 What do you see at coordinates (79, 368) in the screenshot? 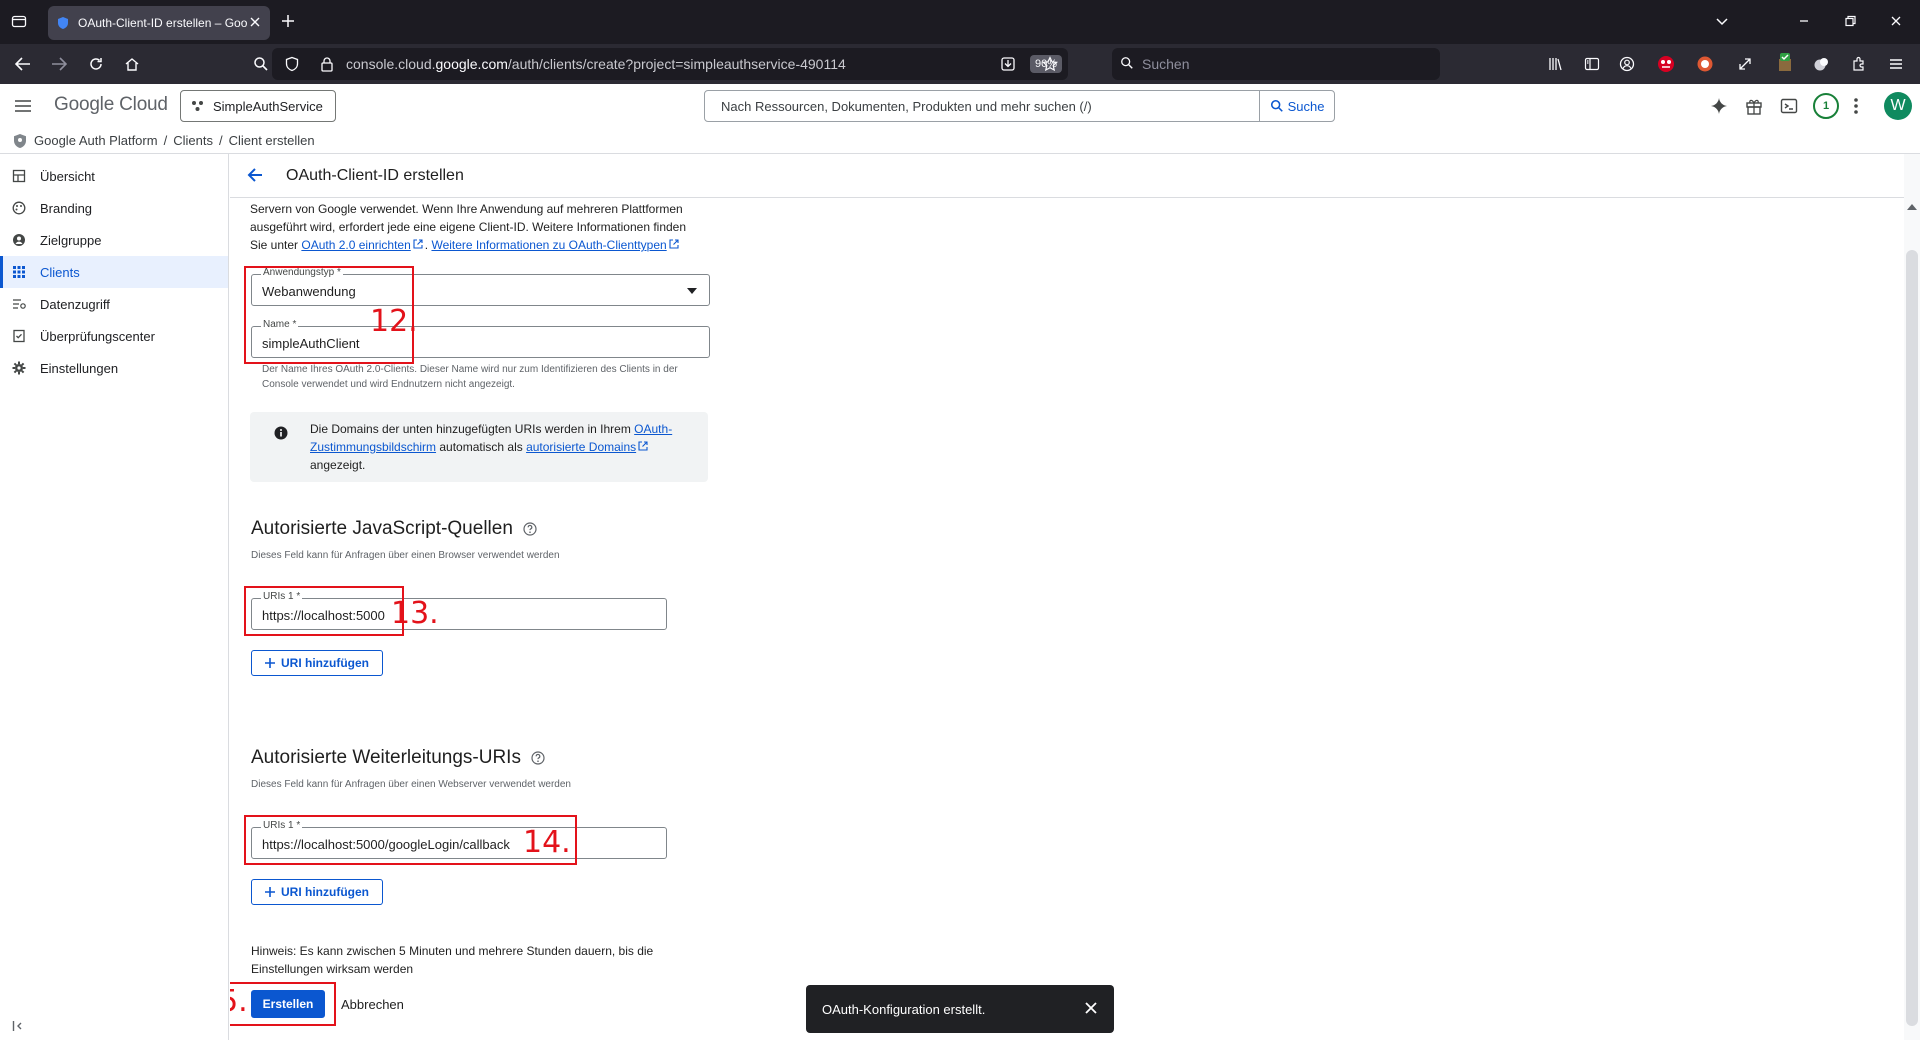
I see `sidebar-item-label: Einstellungen` at bounding box center [79, 368].